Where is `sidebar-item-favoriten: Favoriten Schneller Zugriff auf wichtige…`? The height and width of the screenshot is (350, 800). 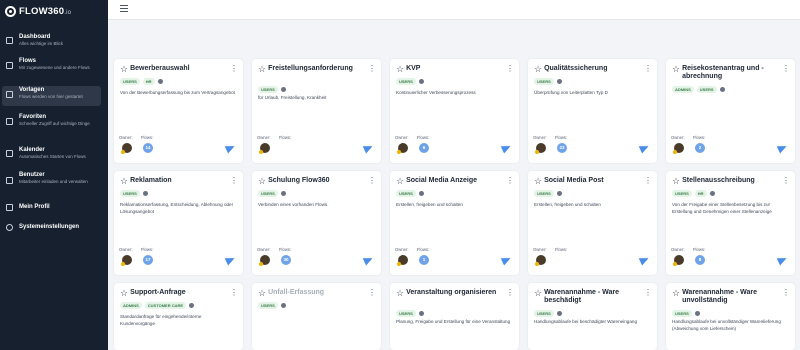 sidebar-item-favoriten: Favoriten Schneller Zugriff auf wichtige… is located at coordinates (51, 124).